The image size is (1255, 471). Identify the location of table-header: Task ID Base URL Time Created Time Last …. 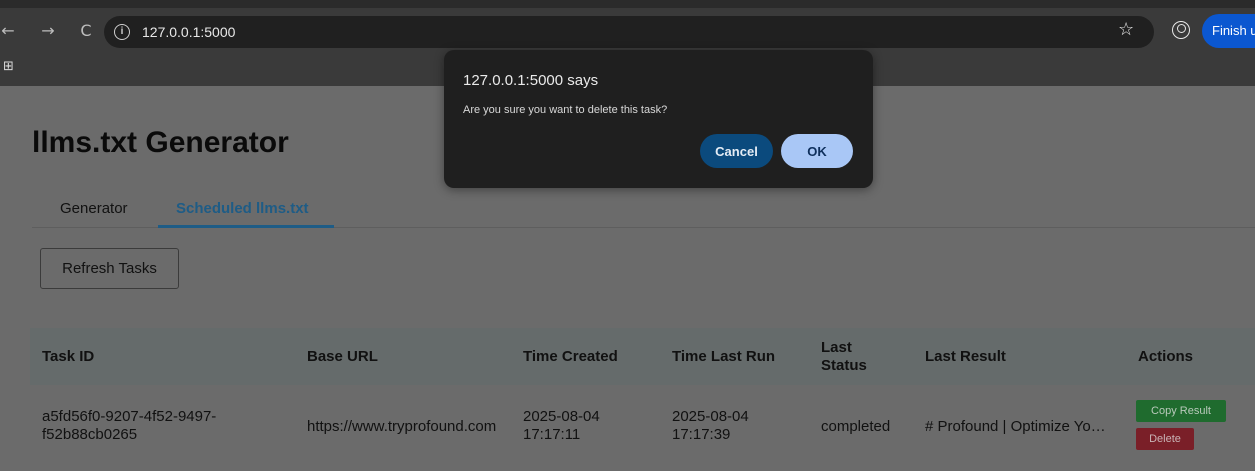
(642, 356).